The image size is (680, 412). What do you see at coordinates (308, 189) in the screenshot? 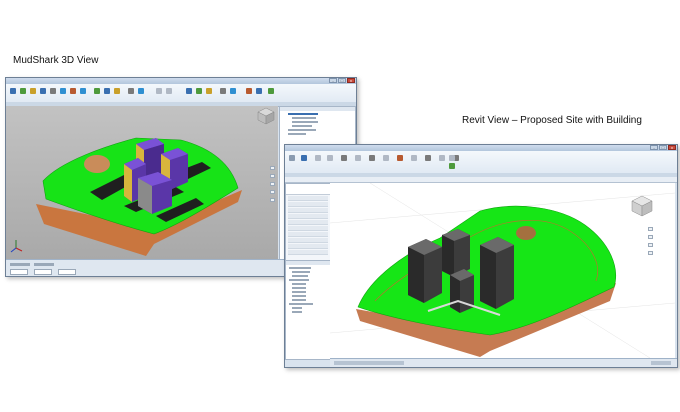
I see `type-selector` at bounding box center [308, 189].